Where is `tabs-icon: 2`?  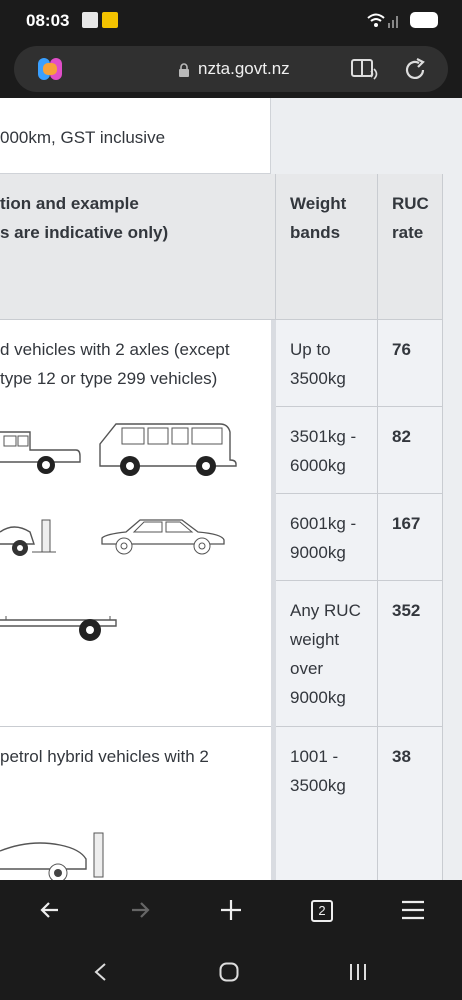 tabs-icon: 2 is located at coordinates (322, 911).